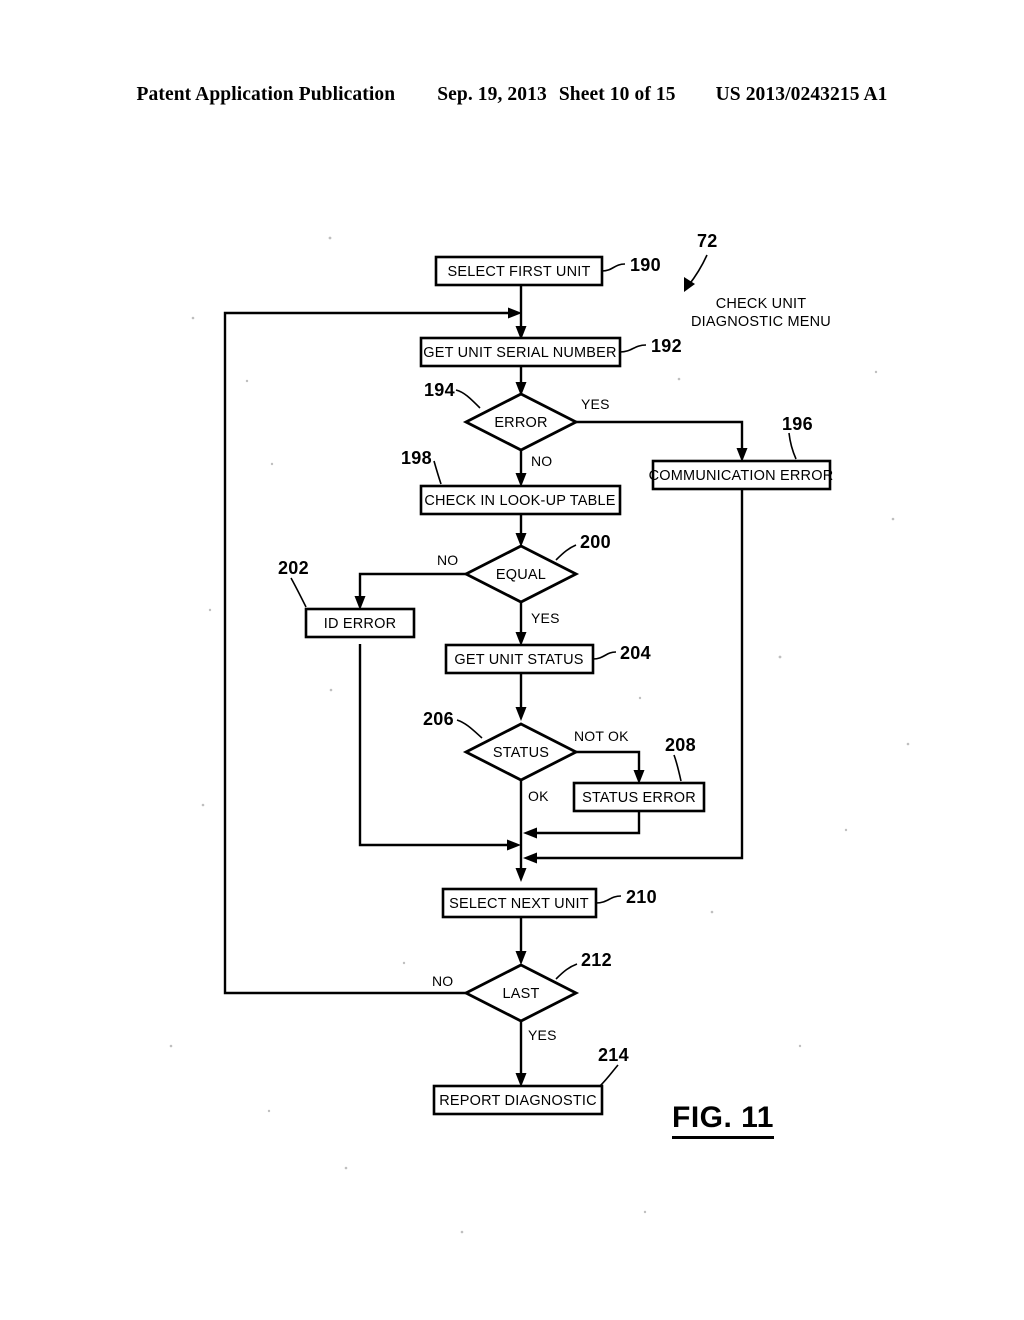  I want to click on arrowhead-to-select-next-unit, so click(521, 875).